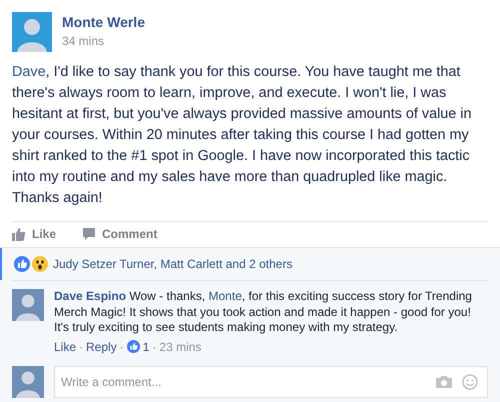  Describe the element at coordinates (225, 296) in the screenshot. I see `mention-link: Monte` at that location.